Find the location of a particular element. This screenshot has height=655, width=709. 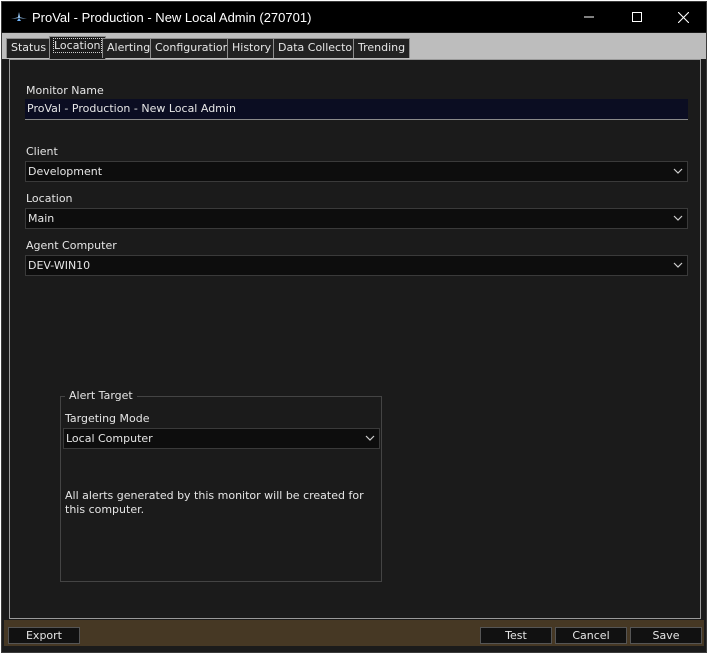

tab-status: Status is located at coordinates (29, 48).